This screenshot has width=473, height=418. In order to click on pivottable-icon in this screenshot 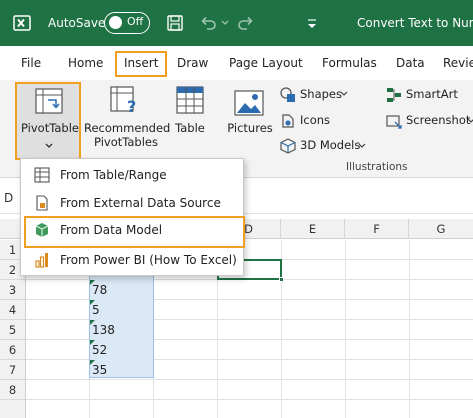, I will do `click(49, 101)`.